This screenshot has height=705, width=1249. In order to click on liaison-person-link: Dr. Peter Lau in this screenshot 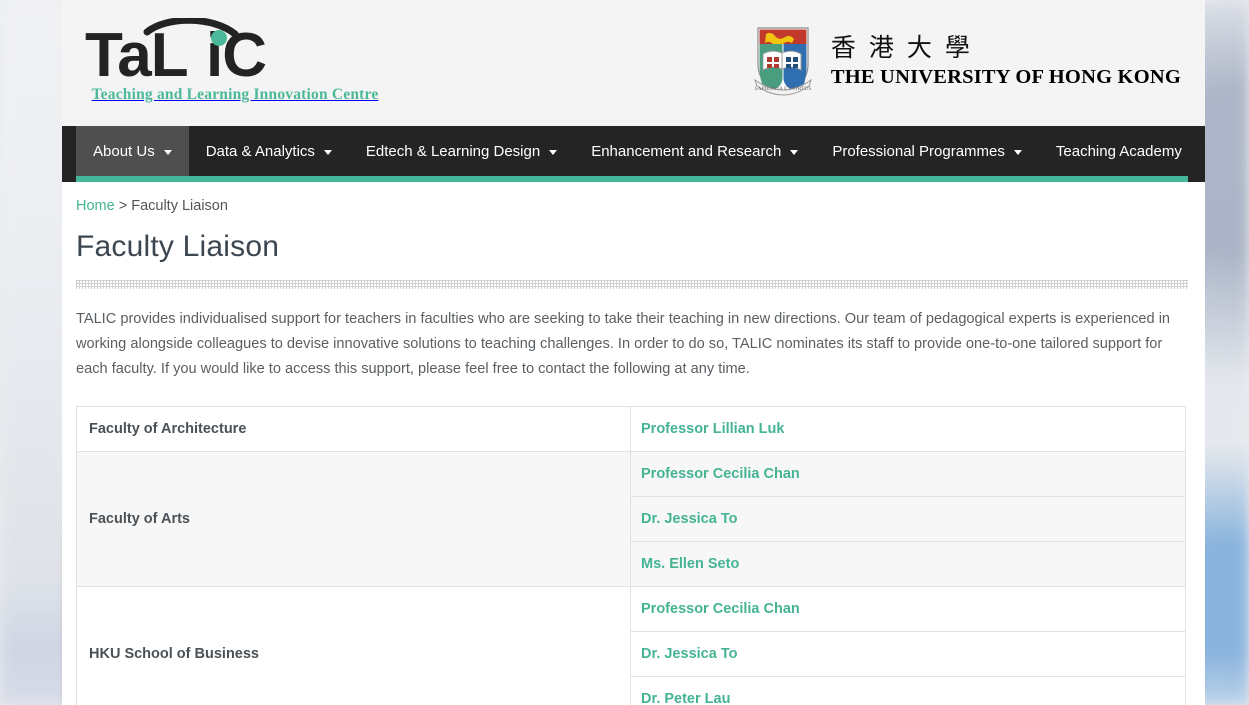, I will do `click(685, 698)`.